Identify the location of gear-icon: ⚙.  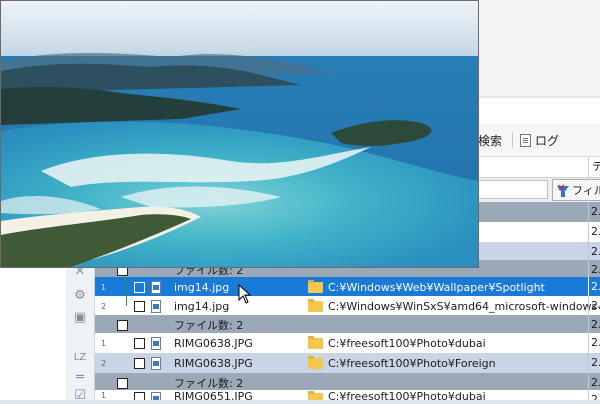
(80, 295).